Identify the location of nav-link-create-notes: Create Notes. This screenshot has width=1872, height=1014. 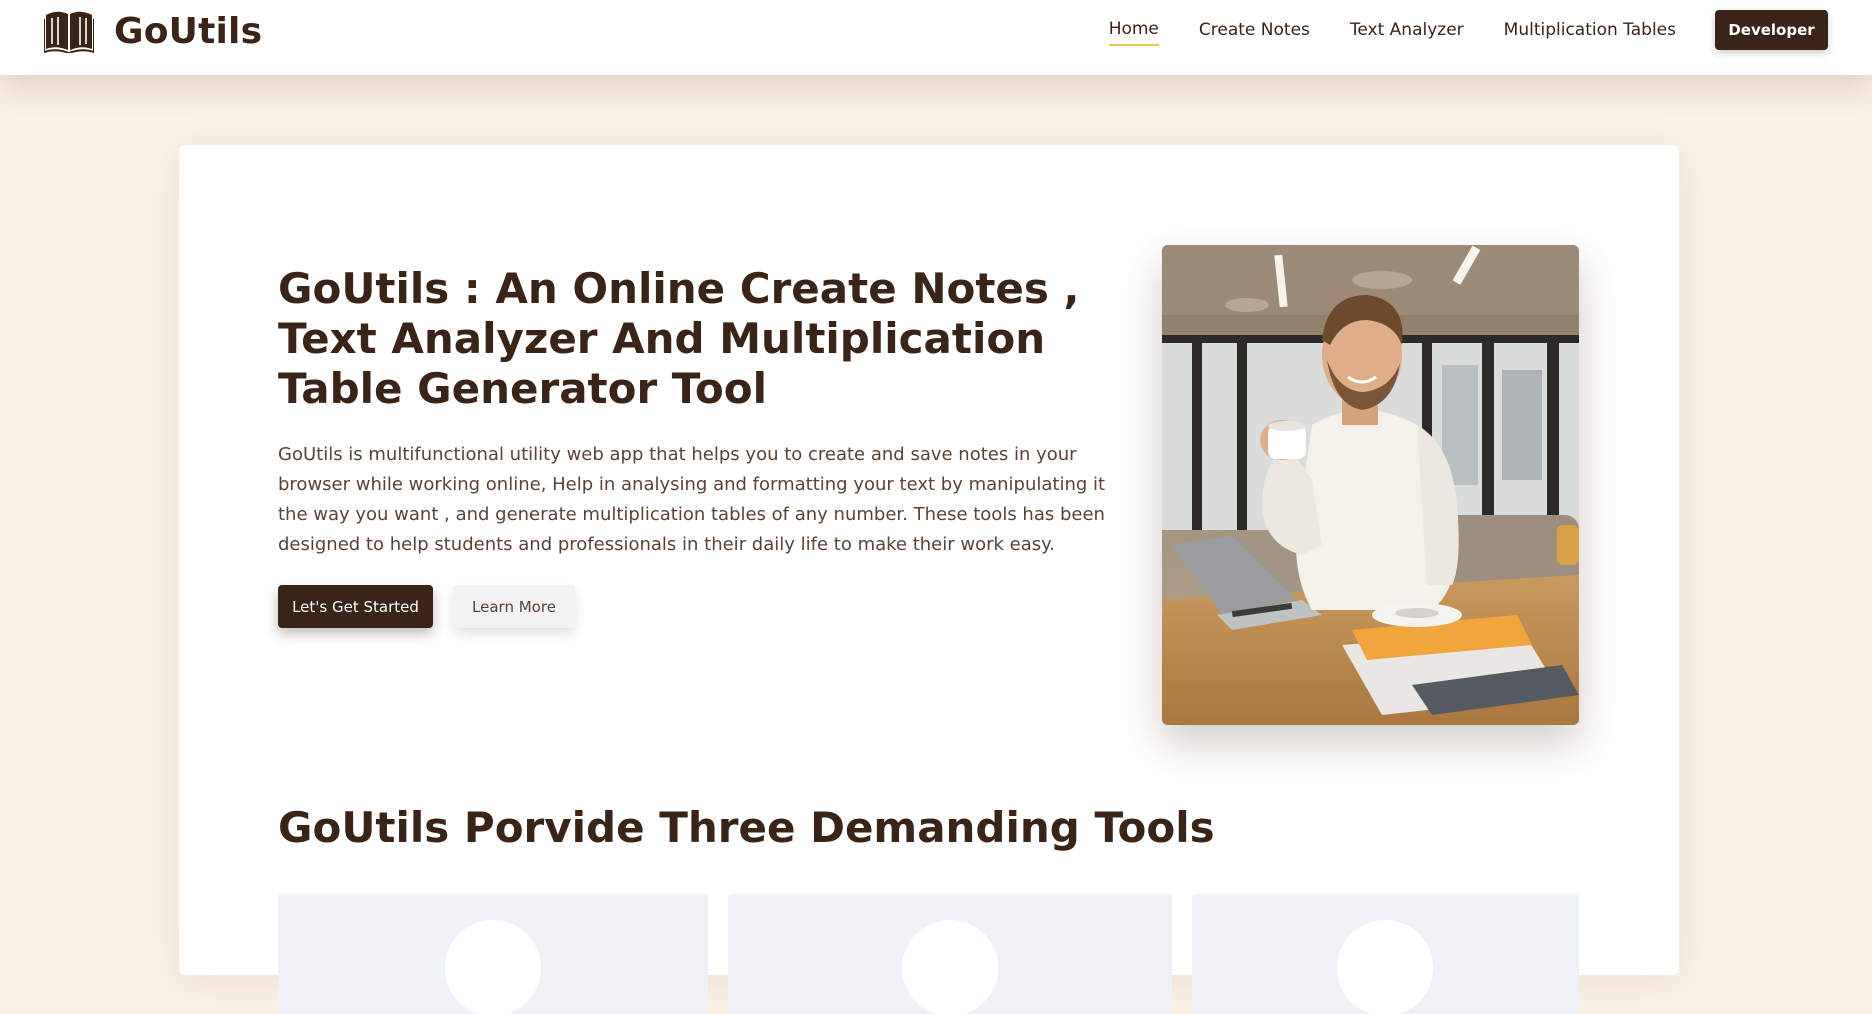
(1254, 32).